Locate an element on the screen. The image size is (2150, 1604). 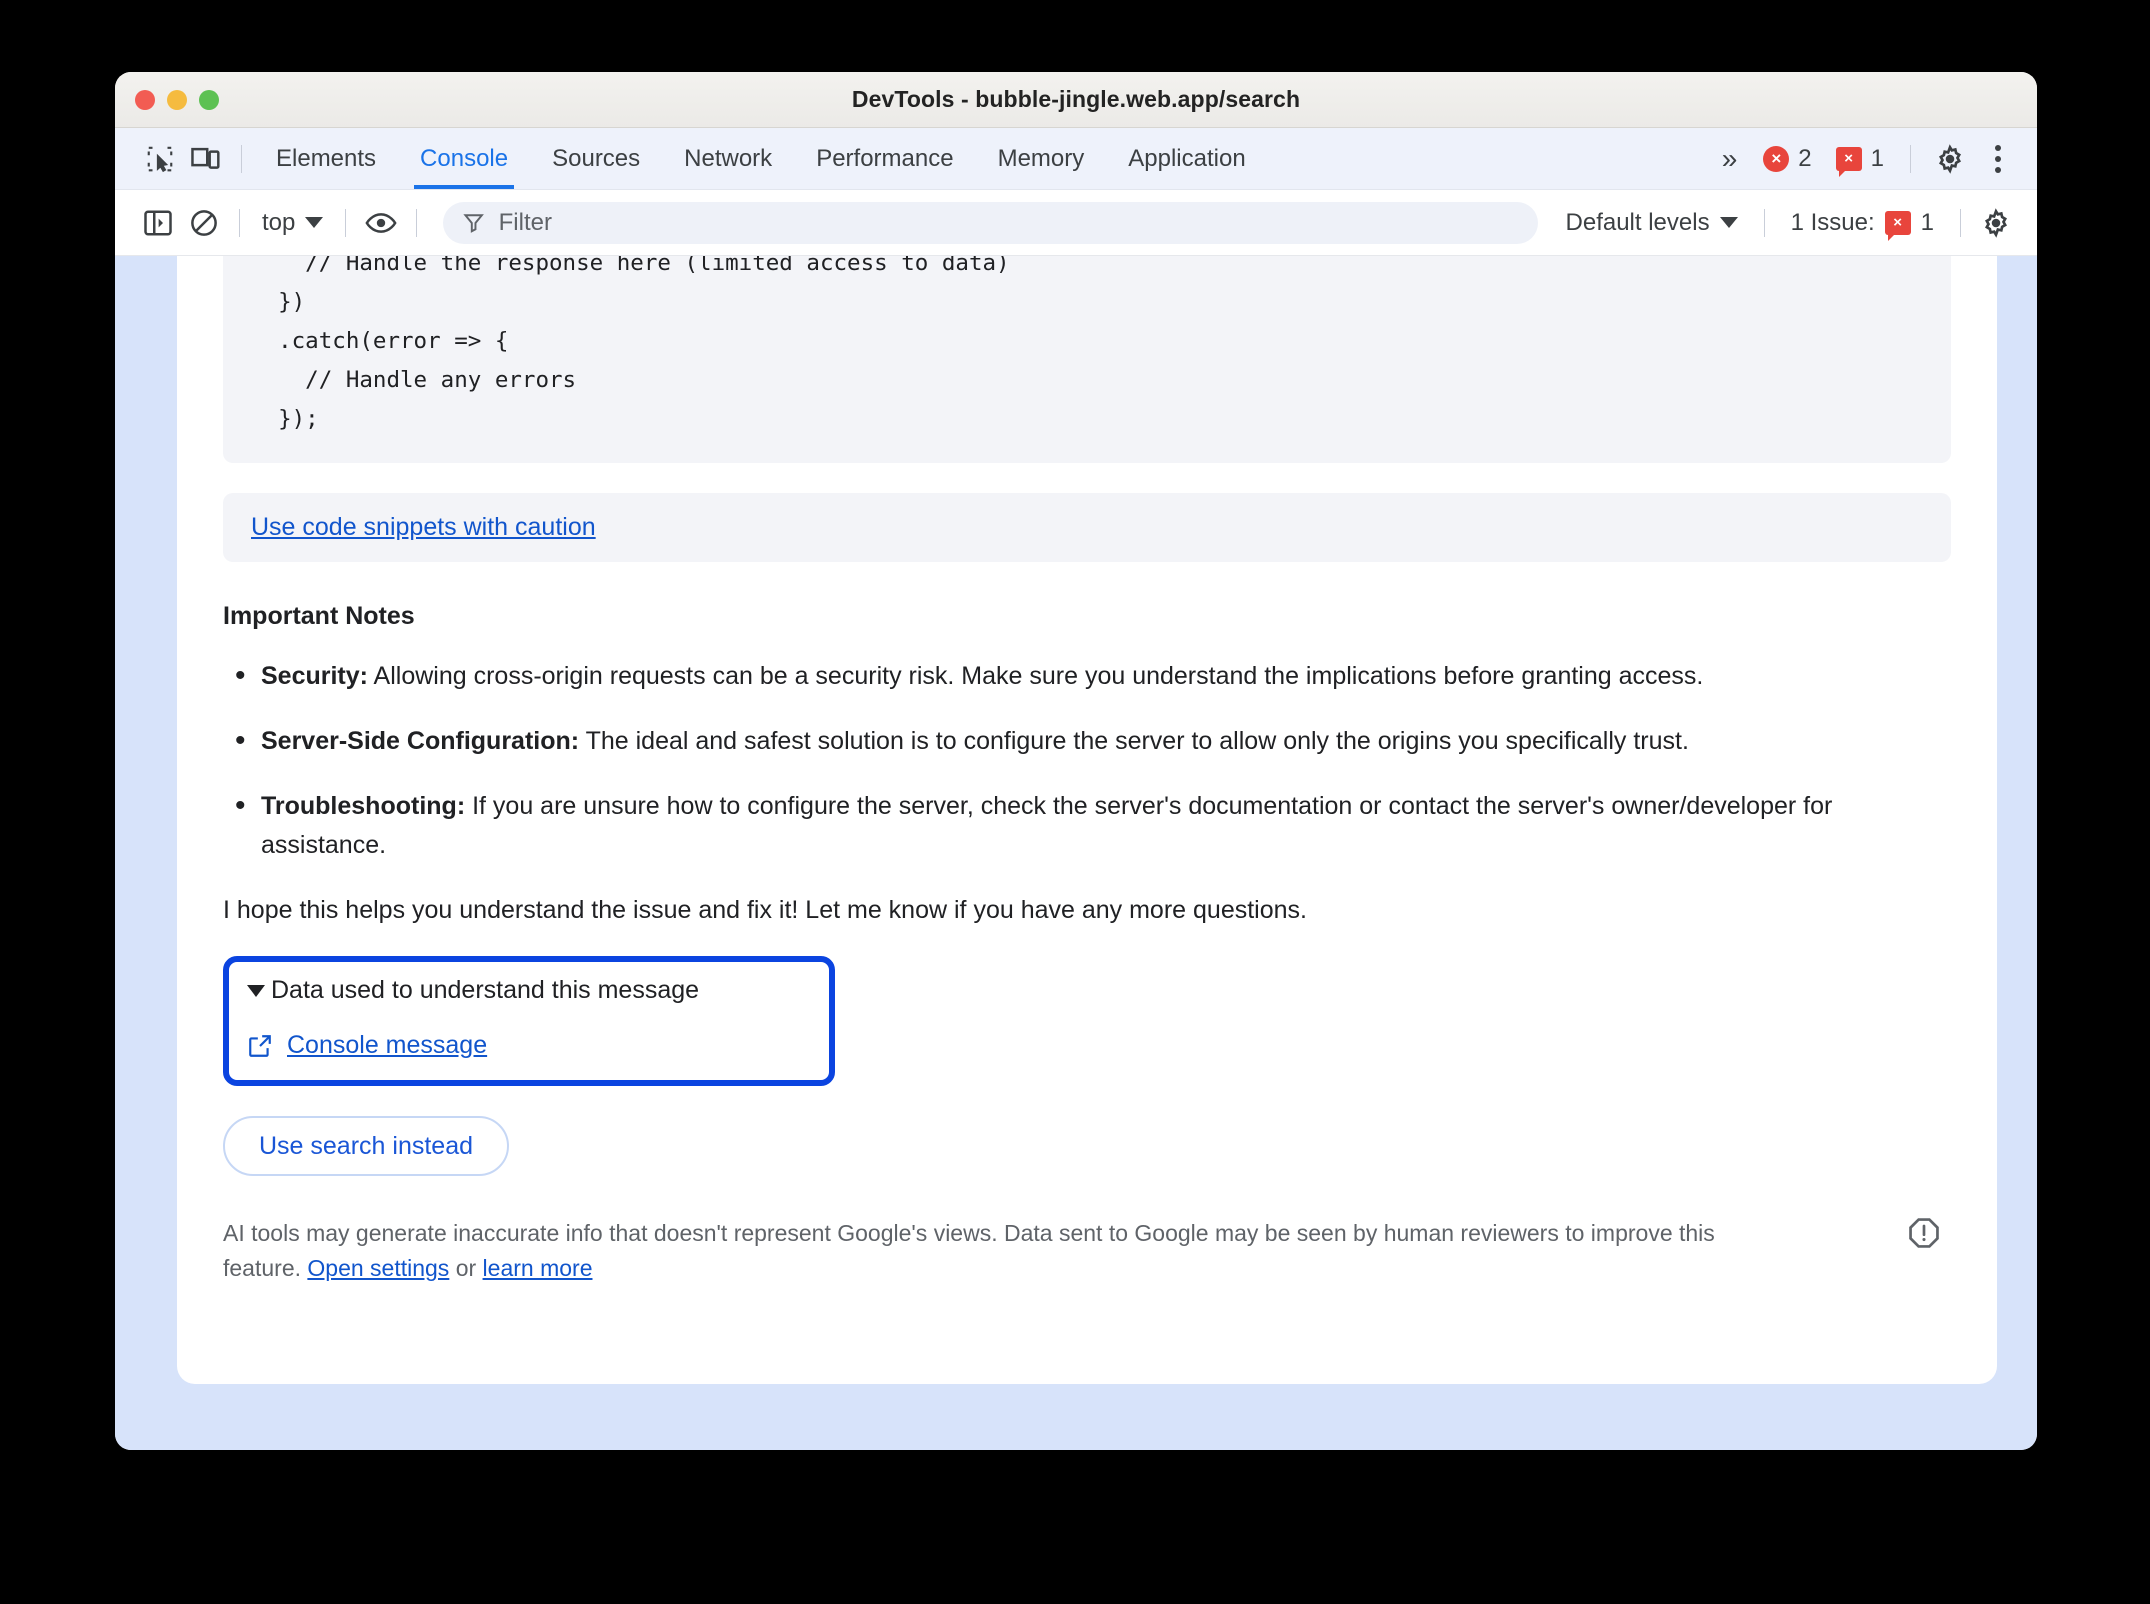
console-message-link: Console message is located at coordinates (387, 1045).